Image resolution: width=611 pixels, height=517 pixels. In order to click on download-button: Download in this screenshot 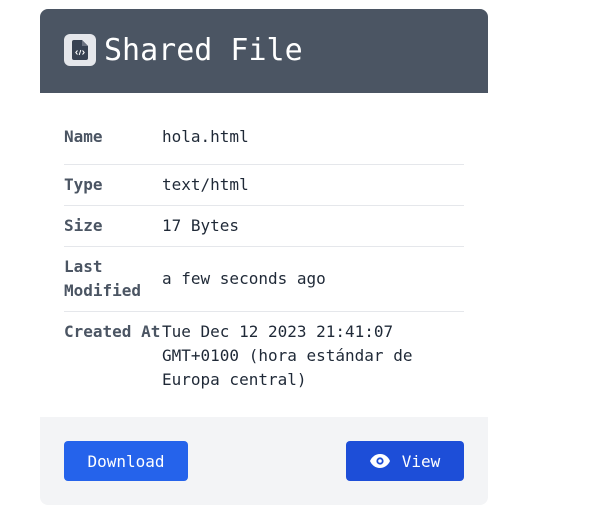, I will do `click(126, 461)`.